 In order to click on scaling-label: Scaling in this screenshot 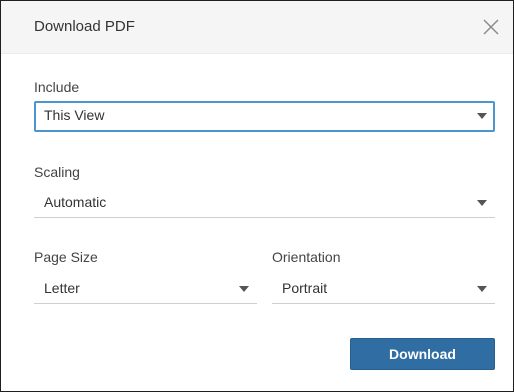, I will do `click(57, 172)`.